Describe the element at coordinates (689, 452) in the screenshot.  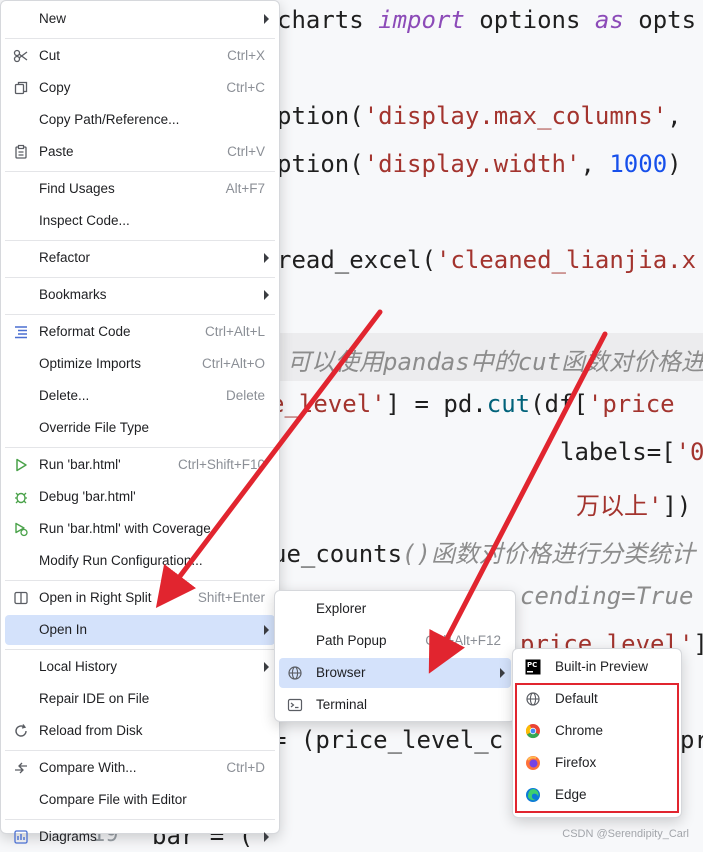
I see `code-token: '0` at that location.